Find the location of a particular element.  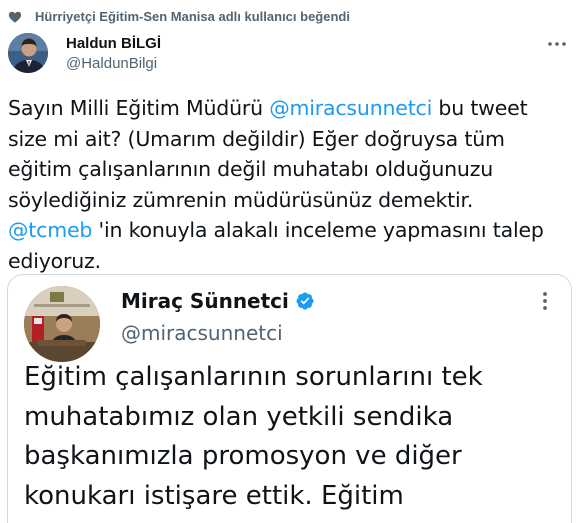

author-handle: @HaldunBilgi is located at coordinates (111, 63).